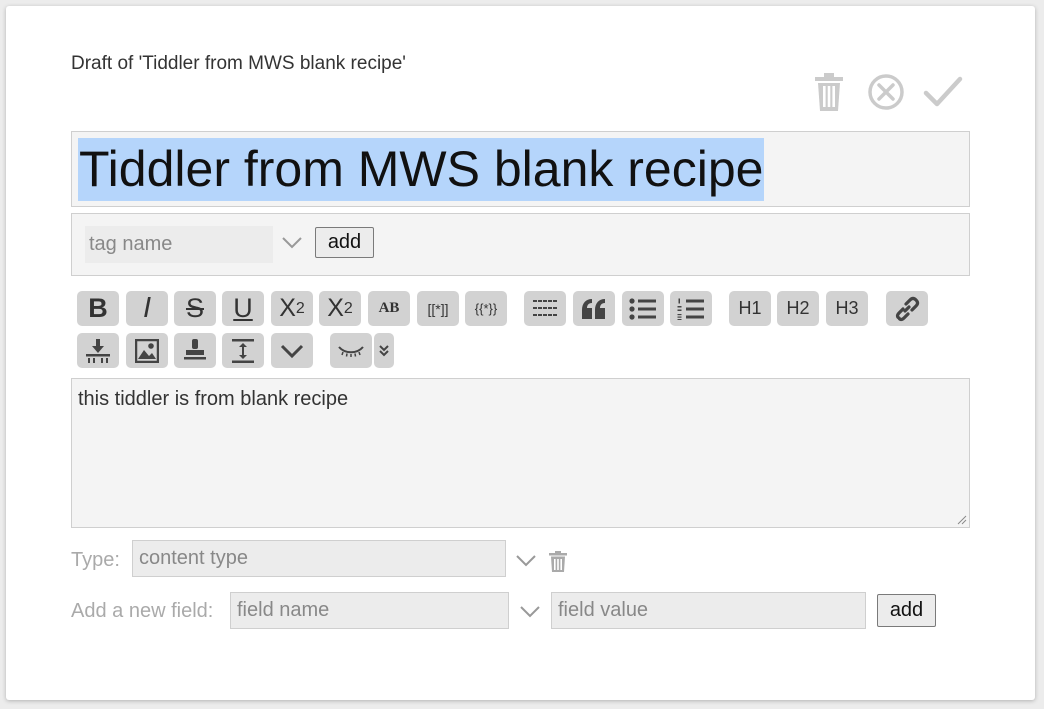  Describe the element at coordinates (287, 308) in the screenshot. I see `superscript-base: X` at that location.